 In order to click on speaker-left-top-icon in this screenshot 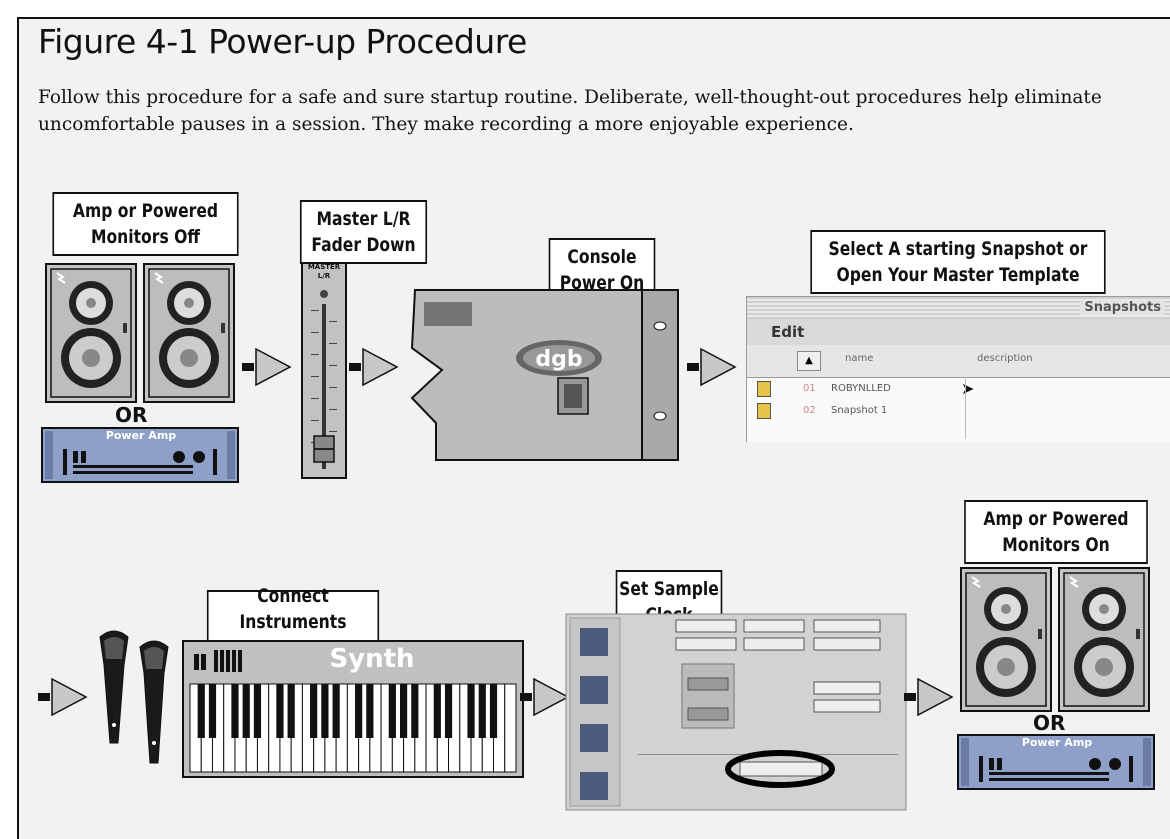, I will do `click(91, 333)`.